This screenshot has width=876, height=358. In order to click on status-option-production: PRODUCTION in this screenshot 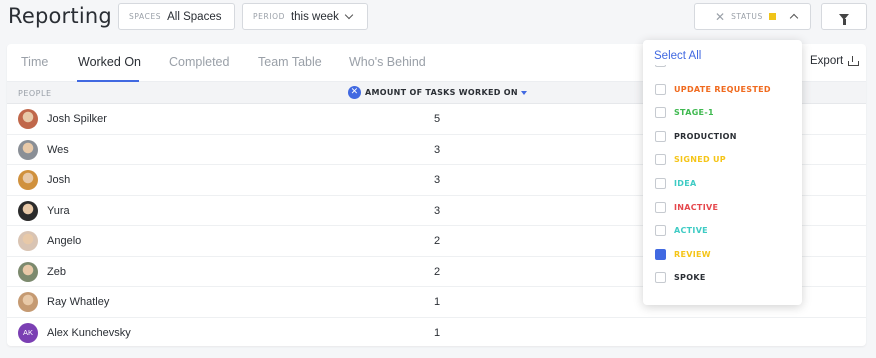, I will do `click(722, 136)`.